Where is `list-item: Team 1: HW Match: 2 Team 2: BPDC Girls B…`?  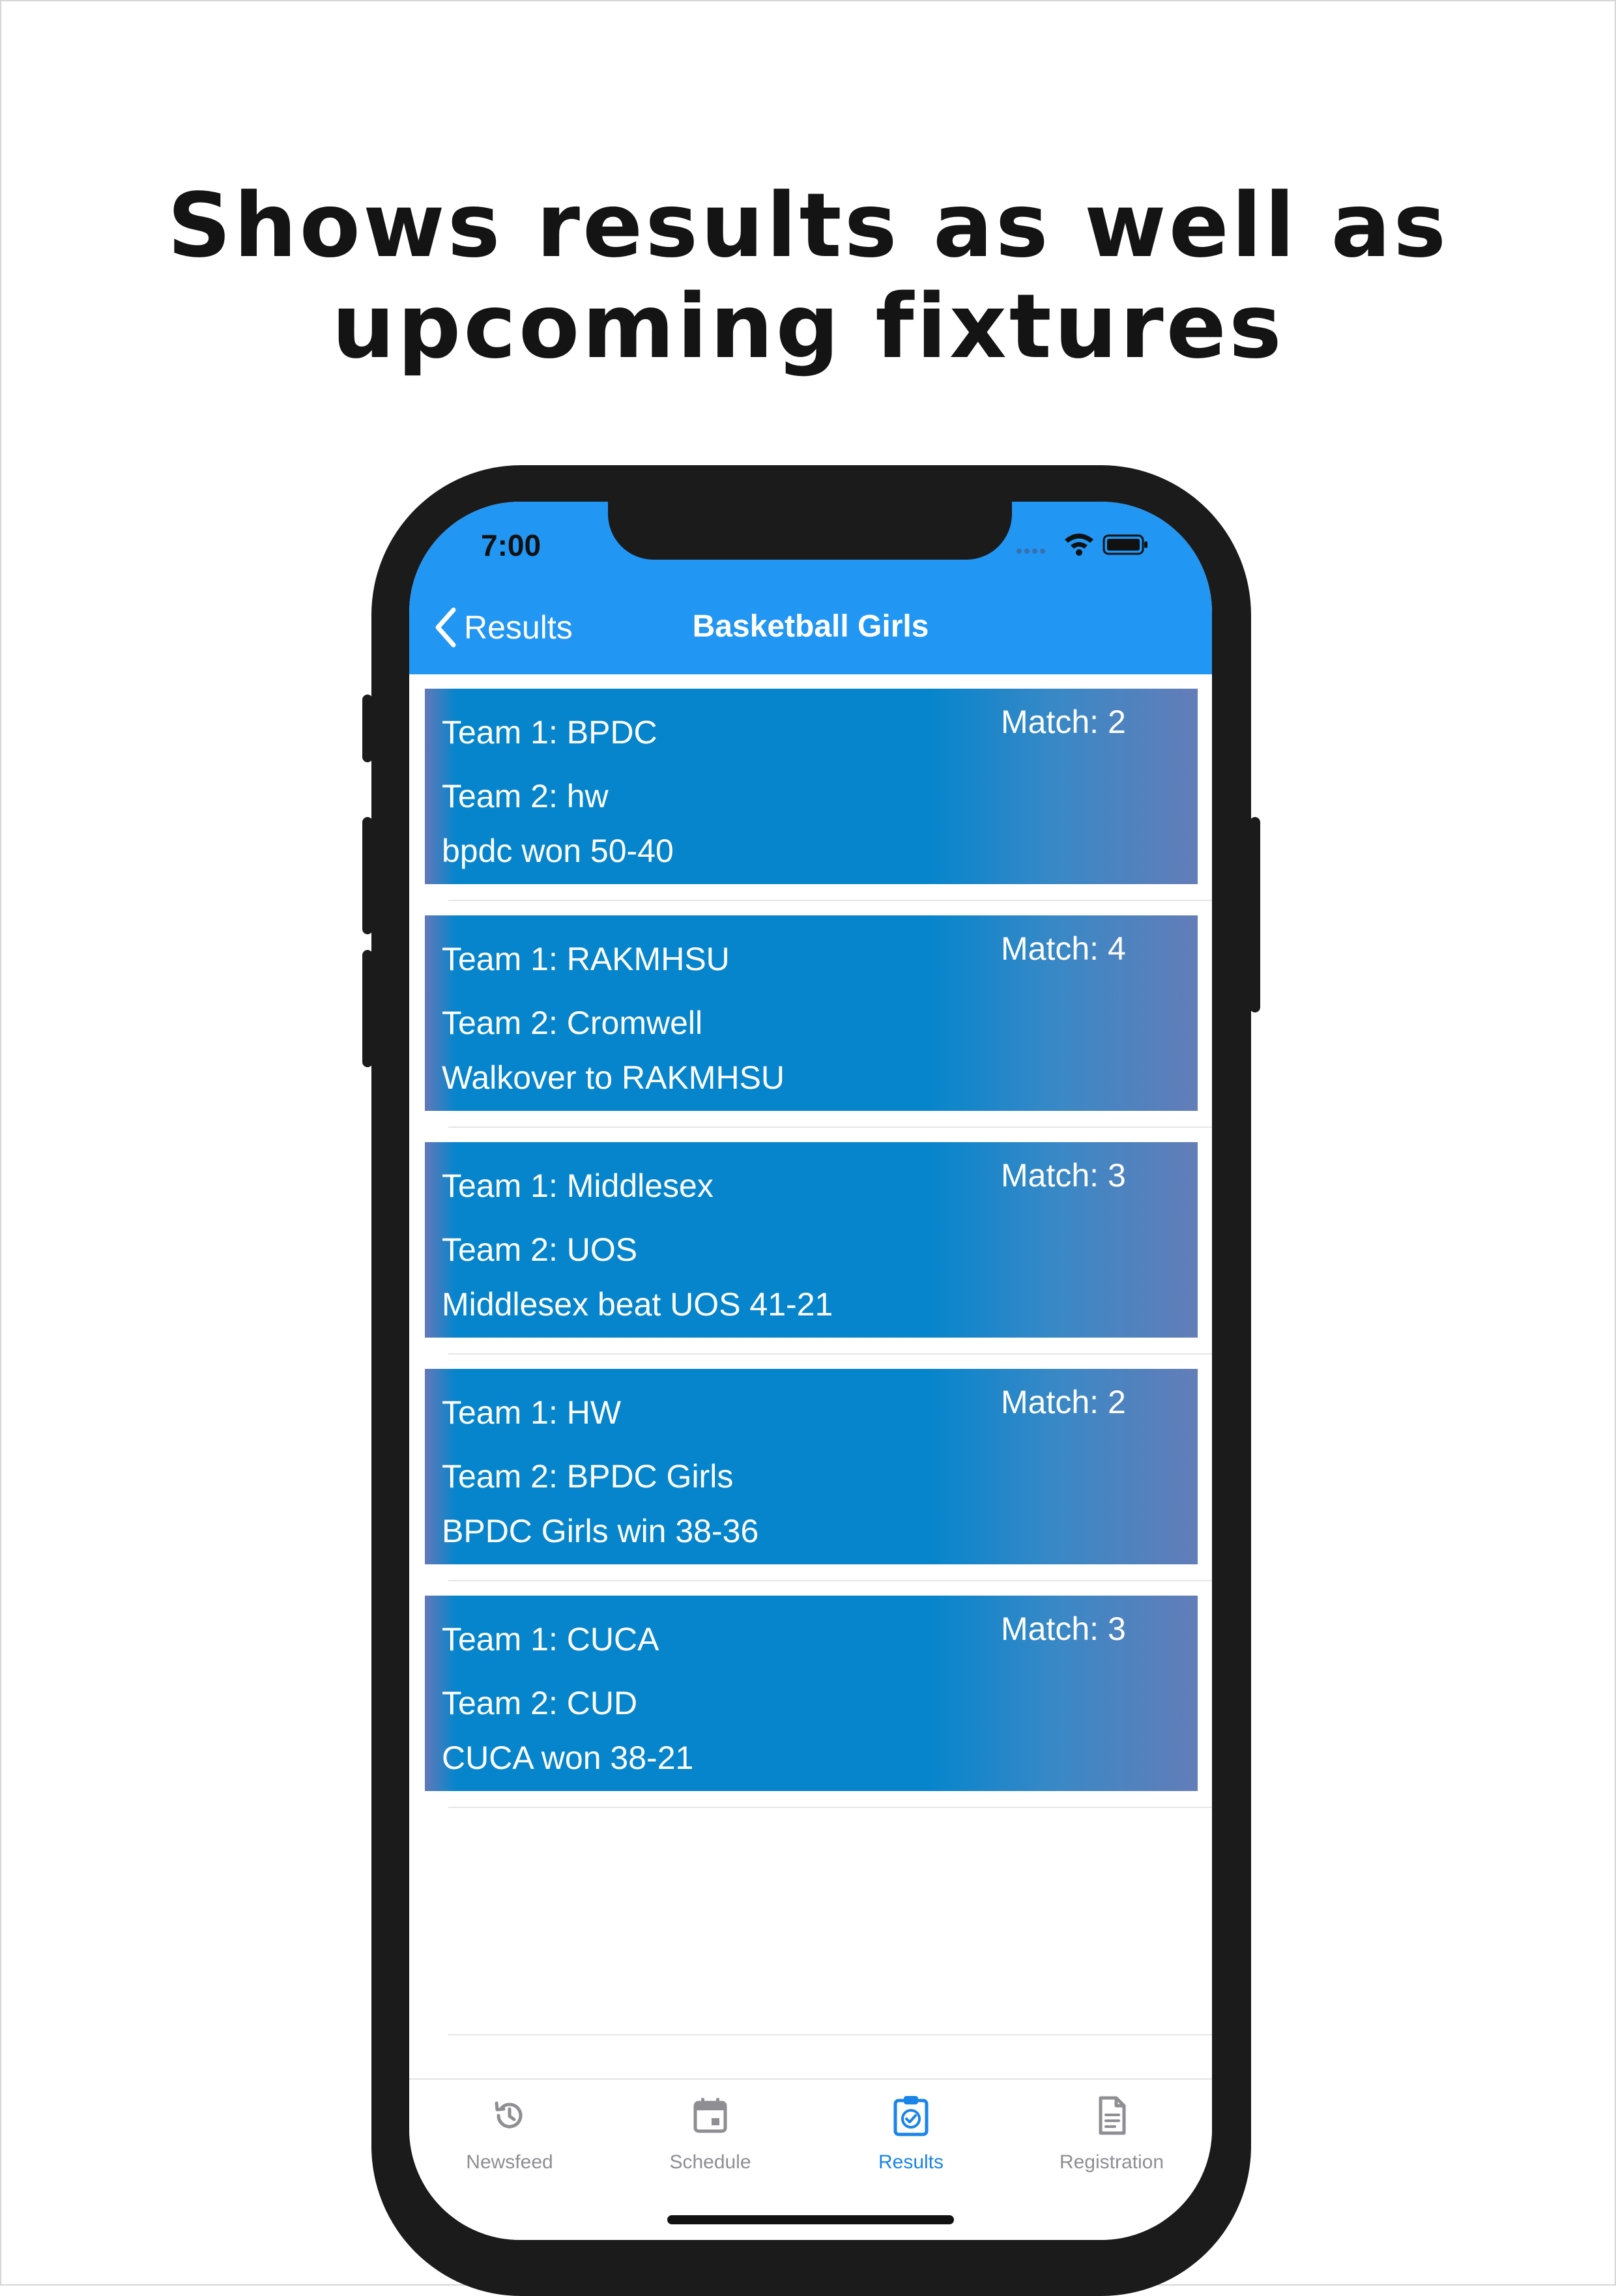
list-item: Team 1: HW Match: 2 Team 2: BPDC Girls B… is located at coordinates (811, 1468).